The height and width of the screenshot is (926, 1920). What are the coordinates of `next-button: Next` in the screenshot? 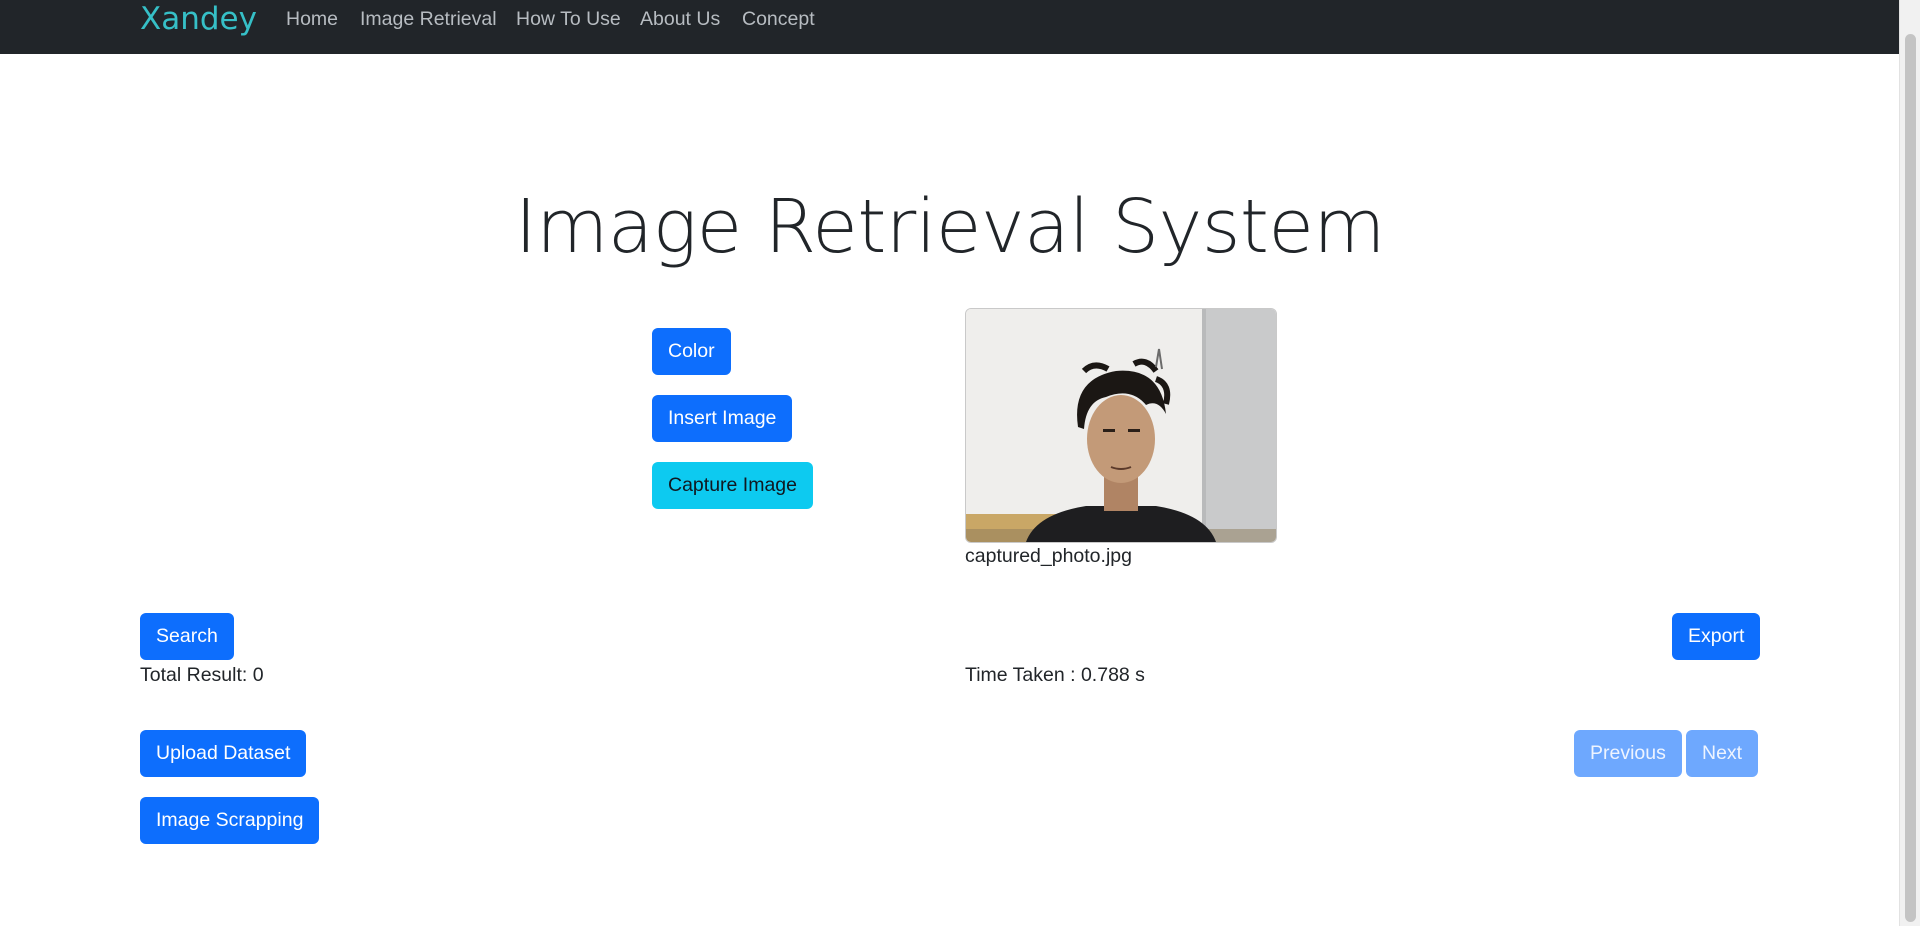 It's located at (1722, 753).